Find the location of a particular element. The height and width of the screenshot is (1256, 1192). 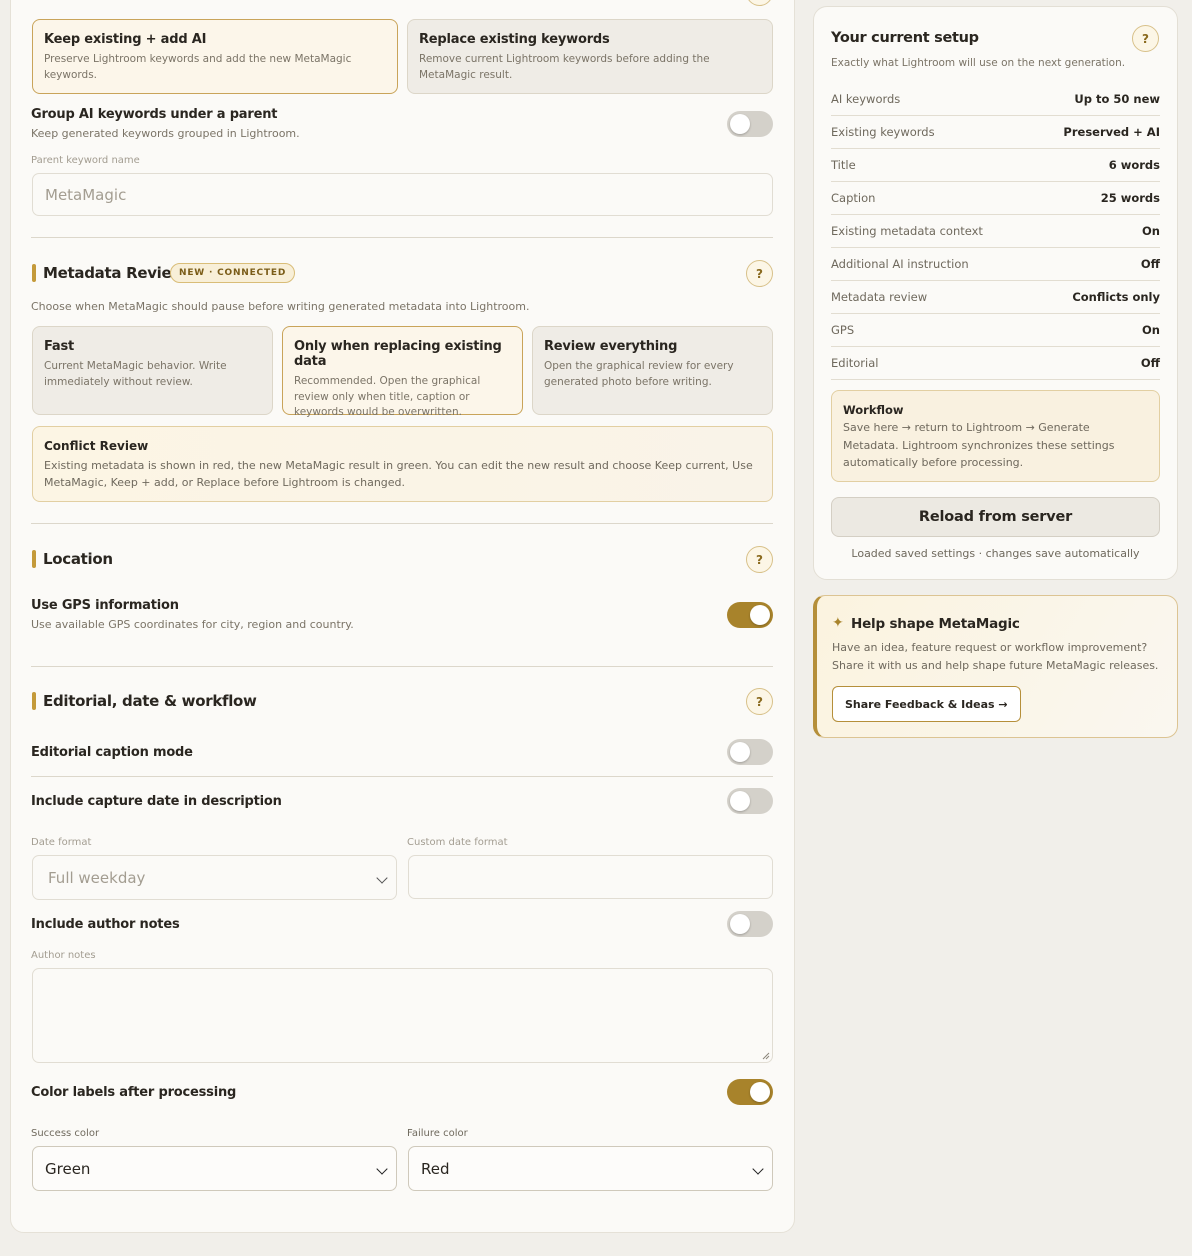

setup-row-key: Existing keywords is located at coordinates (883, 132).